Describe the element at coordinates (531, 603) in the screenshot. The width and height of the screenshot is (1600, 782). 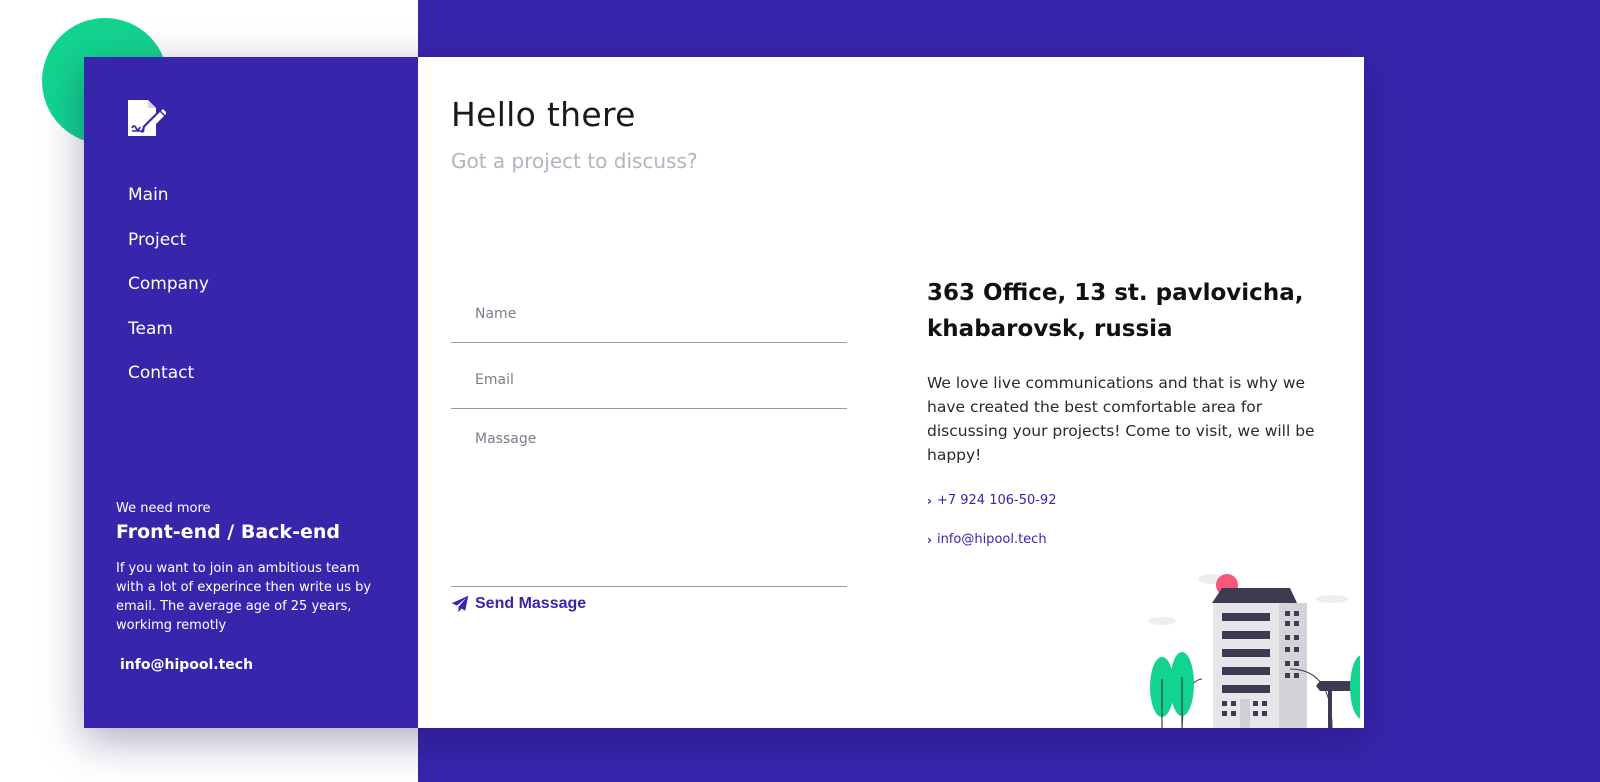
I see `send-message-label: Send Massage` at that location.